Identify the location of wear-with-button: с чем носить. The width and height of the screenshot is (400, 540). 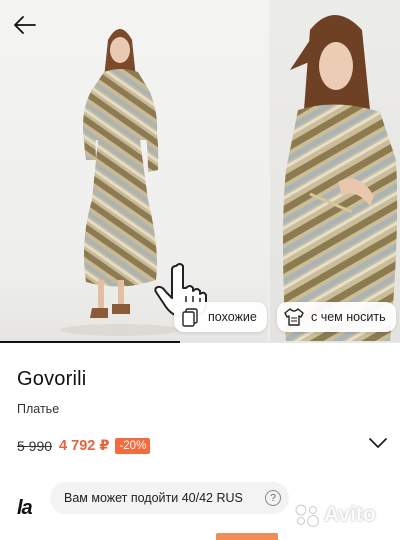
(336, 317).